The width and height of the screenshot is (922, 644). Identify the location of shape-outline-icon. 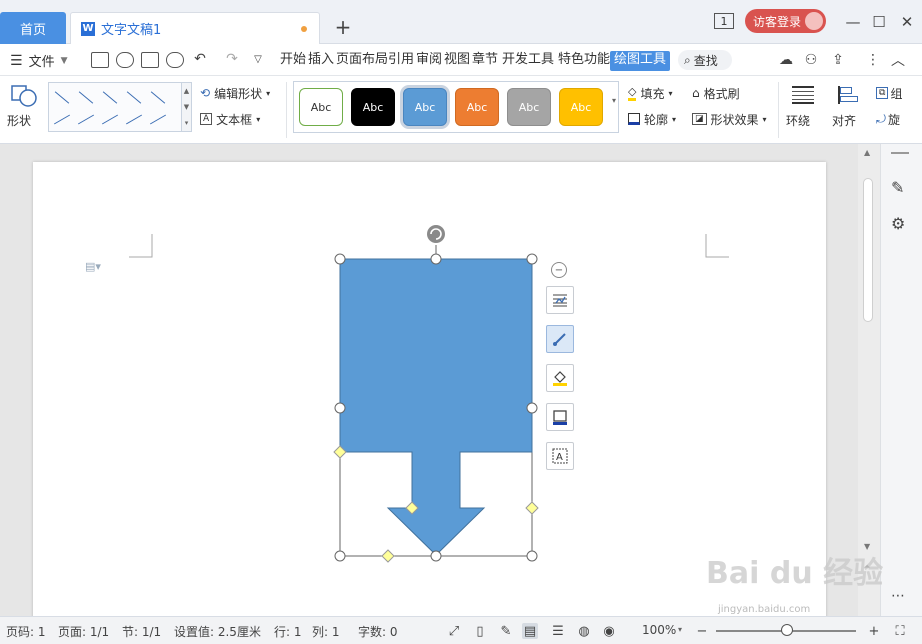
(560, 417).